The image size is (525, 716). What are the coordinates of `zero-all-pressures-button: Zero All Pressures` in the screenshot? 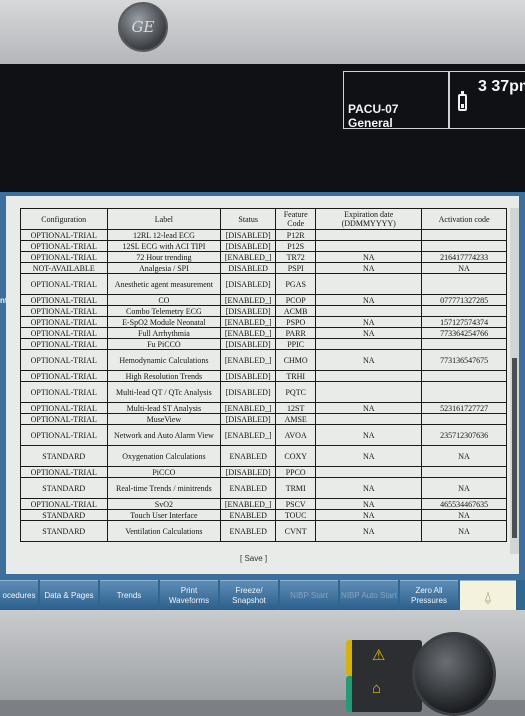 It's located at (429, 595).